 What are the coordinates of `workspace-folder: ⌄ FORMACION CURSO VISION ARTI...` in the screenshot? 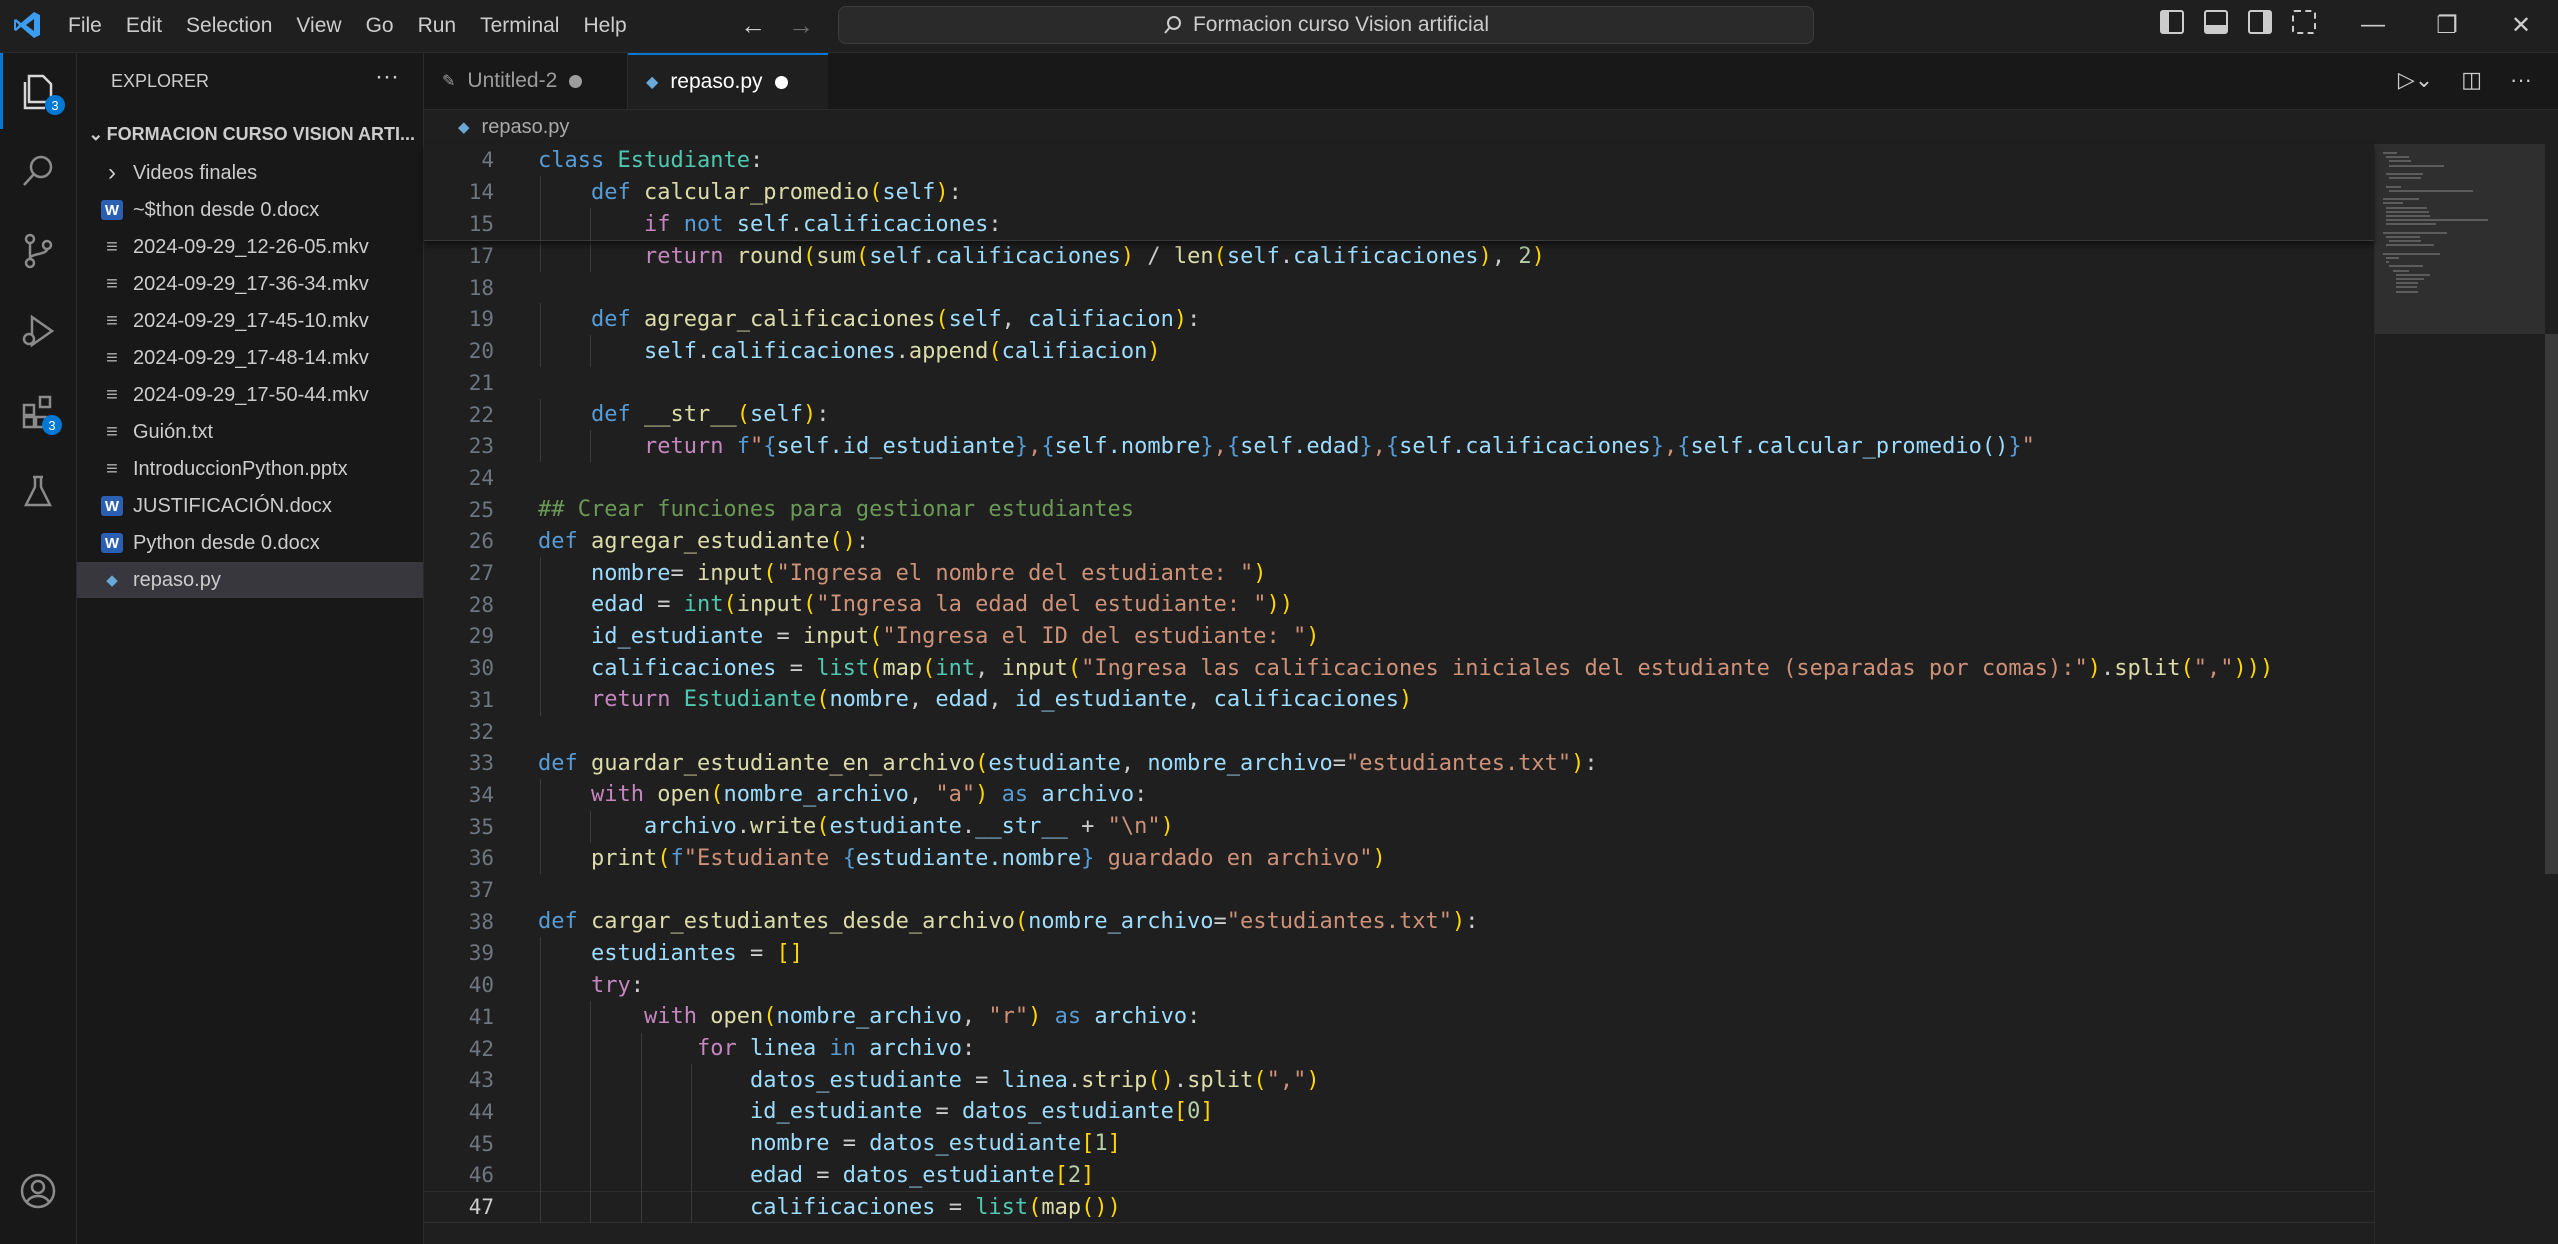 It's located at (250, 134).